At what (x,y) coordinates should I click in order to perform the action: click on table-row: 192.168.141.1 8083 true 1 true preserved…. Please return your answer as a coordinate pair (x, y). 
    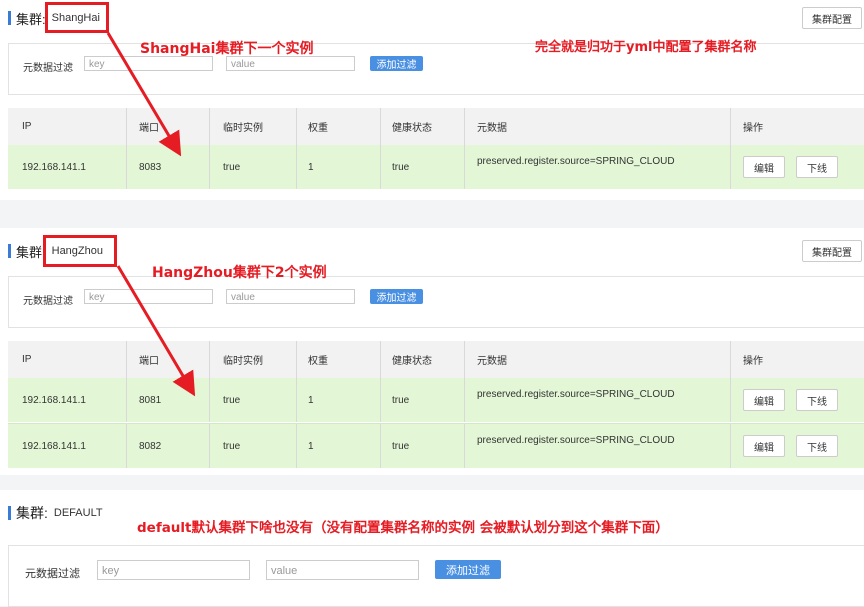
    Looking at the image, I should click on (436, 167).